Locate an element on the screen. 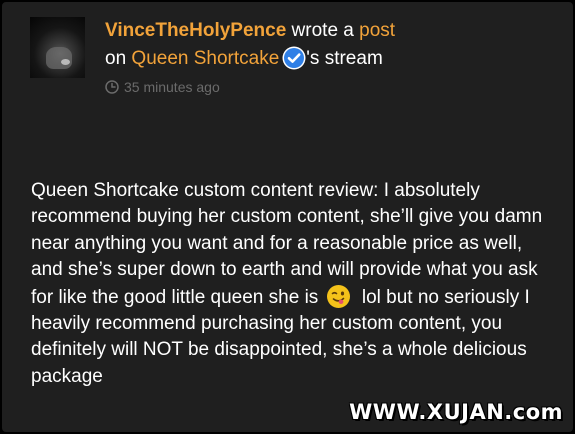 This screenshot has width=575, height=434. avatar-highlight is located at coordinates (65, 62).